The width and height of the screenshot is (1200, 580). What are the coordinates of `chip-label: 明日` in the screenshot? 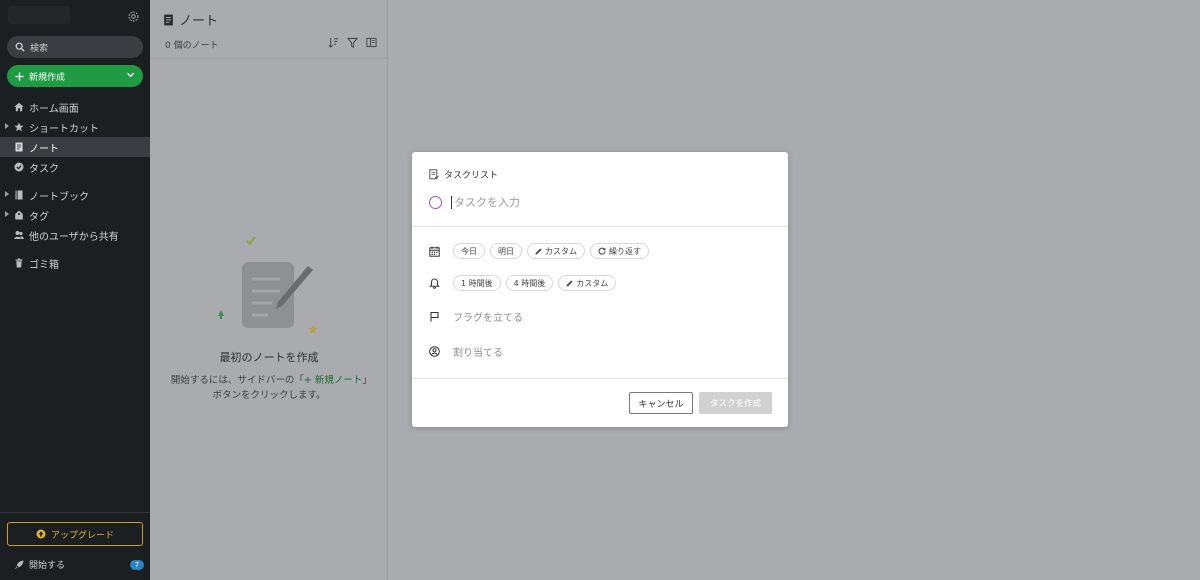 It's located at (506, 251).